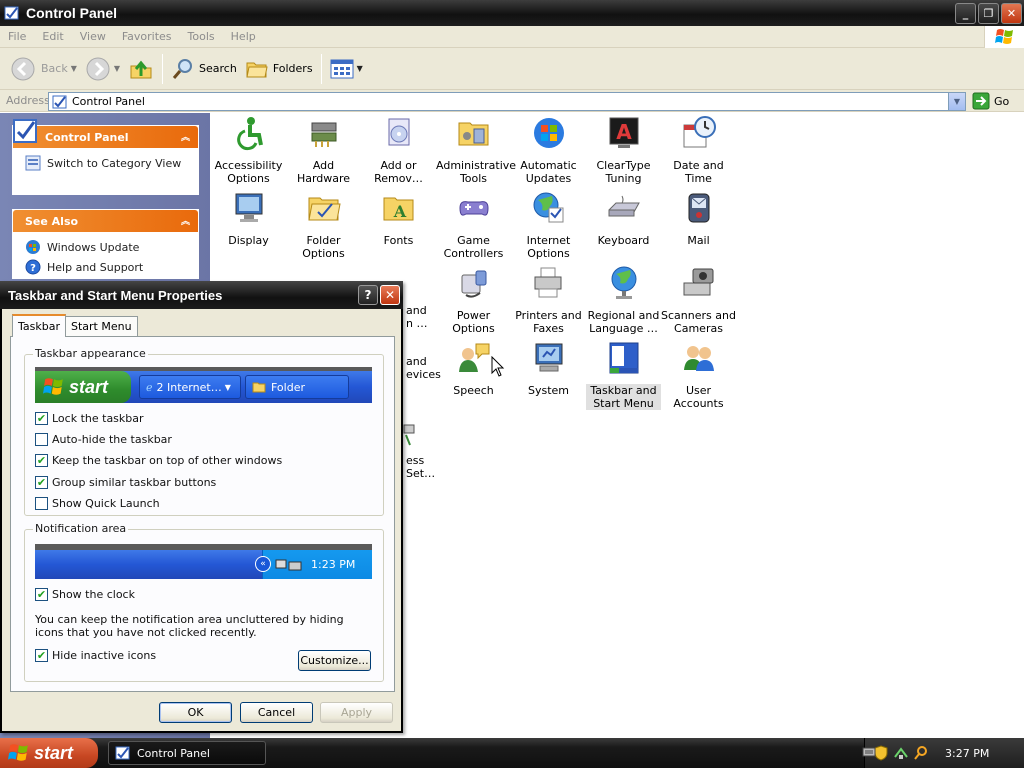 The image size is (1024, 768). What do you see at coordinates (106, 247) in the screenshot?
I see `windows-update-link: Windows Update` at bounding box center [106, 247].